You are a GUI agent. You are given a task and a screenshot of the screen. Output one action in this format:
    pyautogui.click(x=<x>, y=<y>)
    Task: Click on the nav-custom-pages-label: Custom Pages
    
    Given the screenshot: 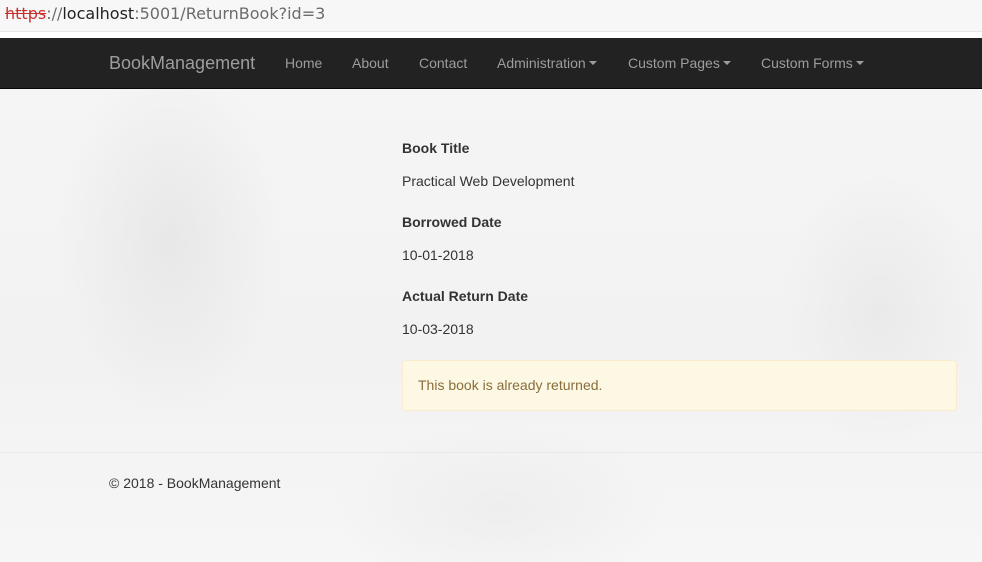 What is the action you would take?
    pyautogui.click(x=674, y=63)
    